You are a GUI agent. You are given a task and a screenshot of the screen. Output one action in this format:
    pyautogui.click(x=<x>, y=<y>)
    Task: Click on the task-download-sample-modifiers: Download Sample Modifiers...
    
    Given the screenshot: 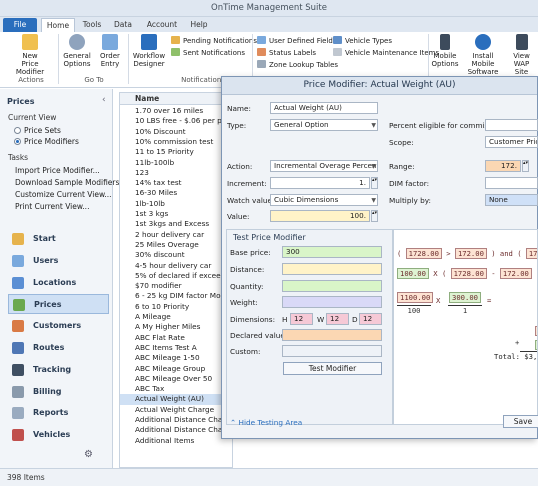 What is the action you would take?
    pyautogui.click(x=71, y=182)
    